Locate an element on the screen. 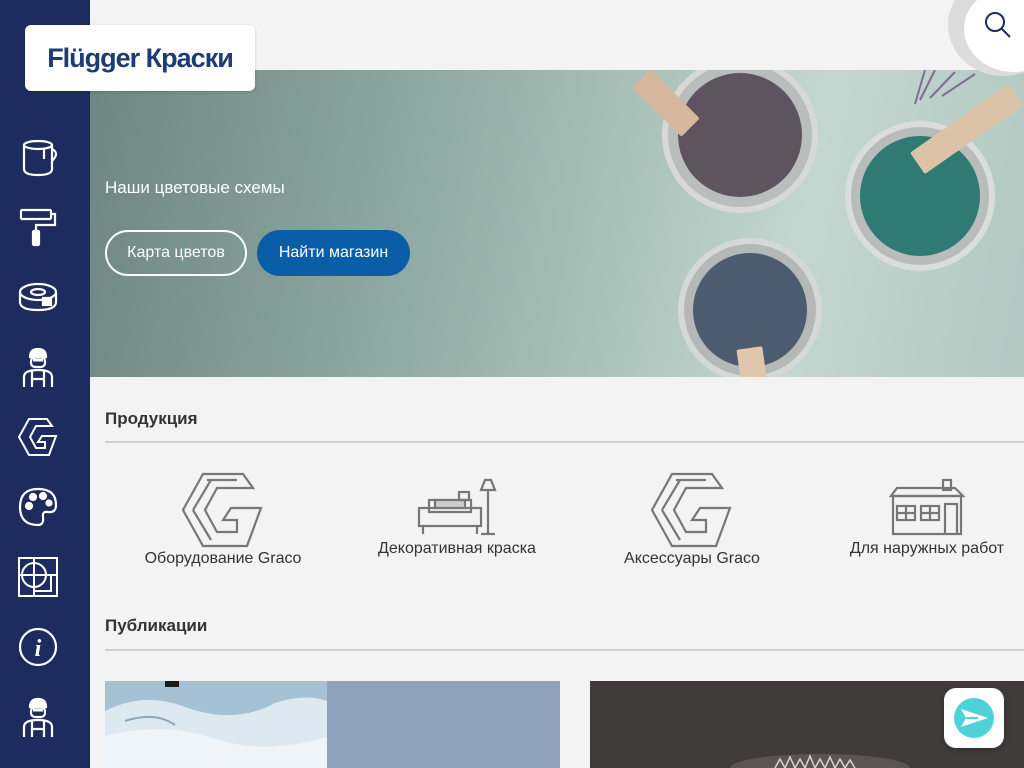 The width and height of the screenshot is (1024, 768). sidebar-item-paints is located at coordinates (38, 157).